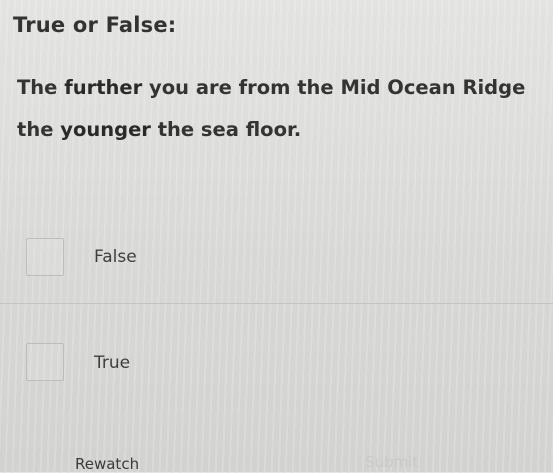 The width and height of the screenshot is (553, 473). I want to click on question-line-2-prefix: the, so click(35, 129).